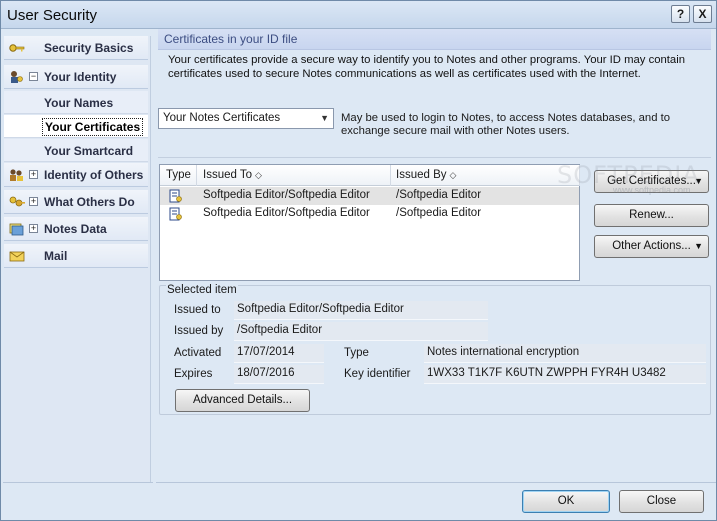  Describe the element at coordinates (370, 175) in the screenshot. I see `table-header: Type Issued To ◇ Issued By ◇` at that location.